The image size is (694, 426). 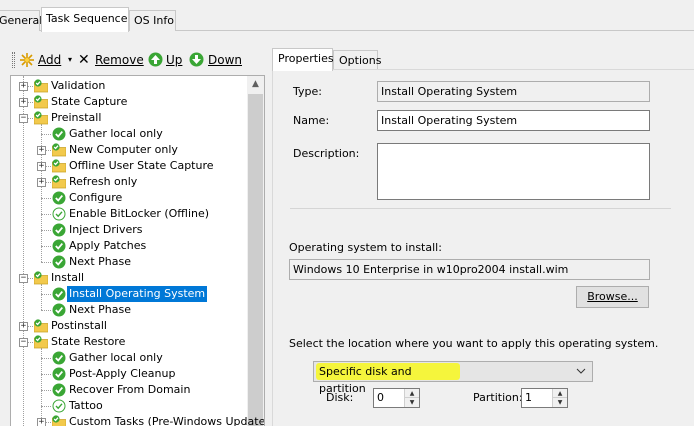 I want to click on arrow-down-icon, so click(x=196, y=59).